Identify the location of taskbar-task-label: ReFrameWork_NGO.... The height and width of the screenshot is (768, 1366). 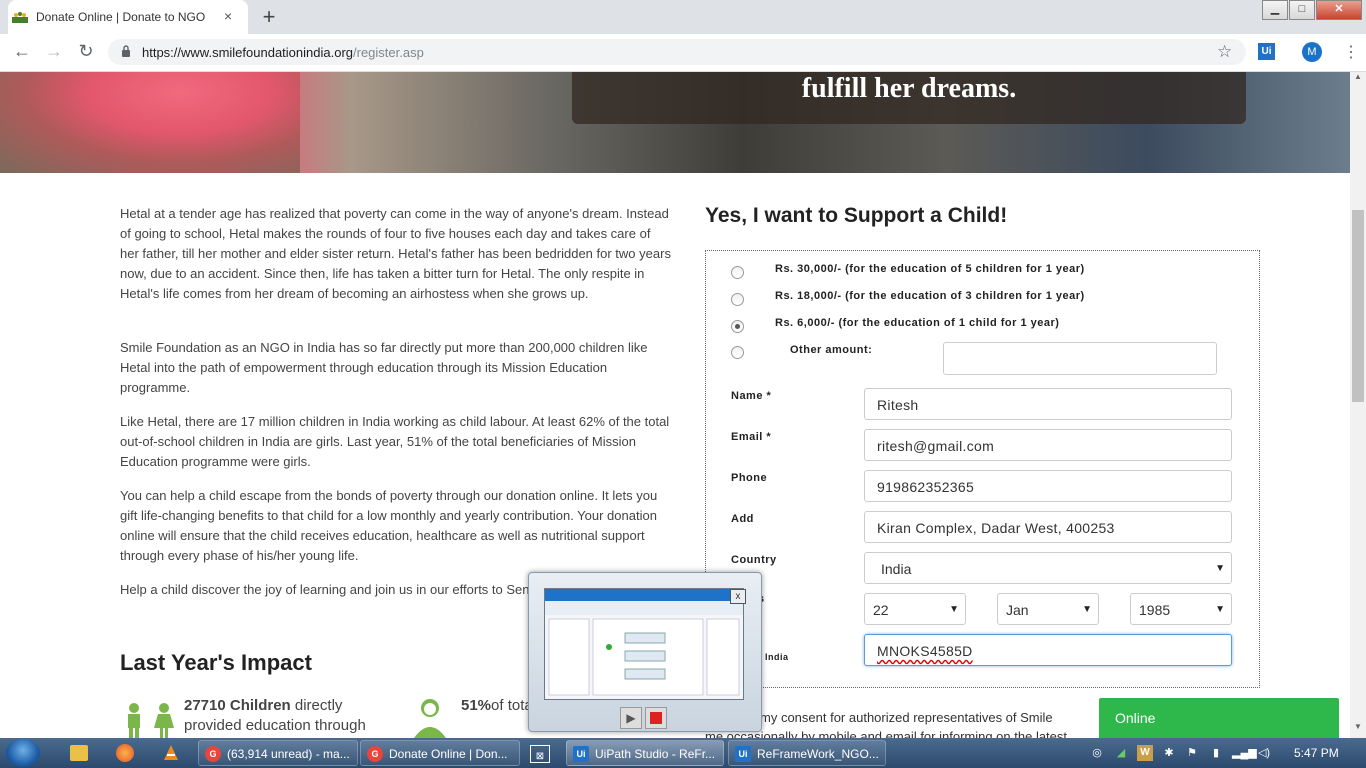
(818, 754).